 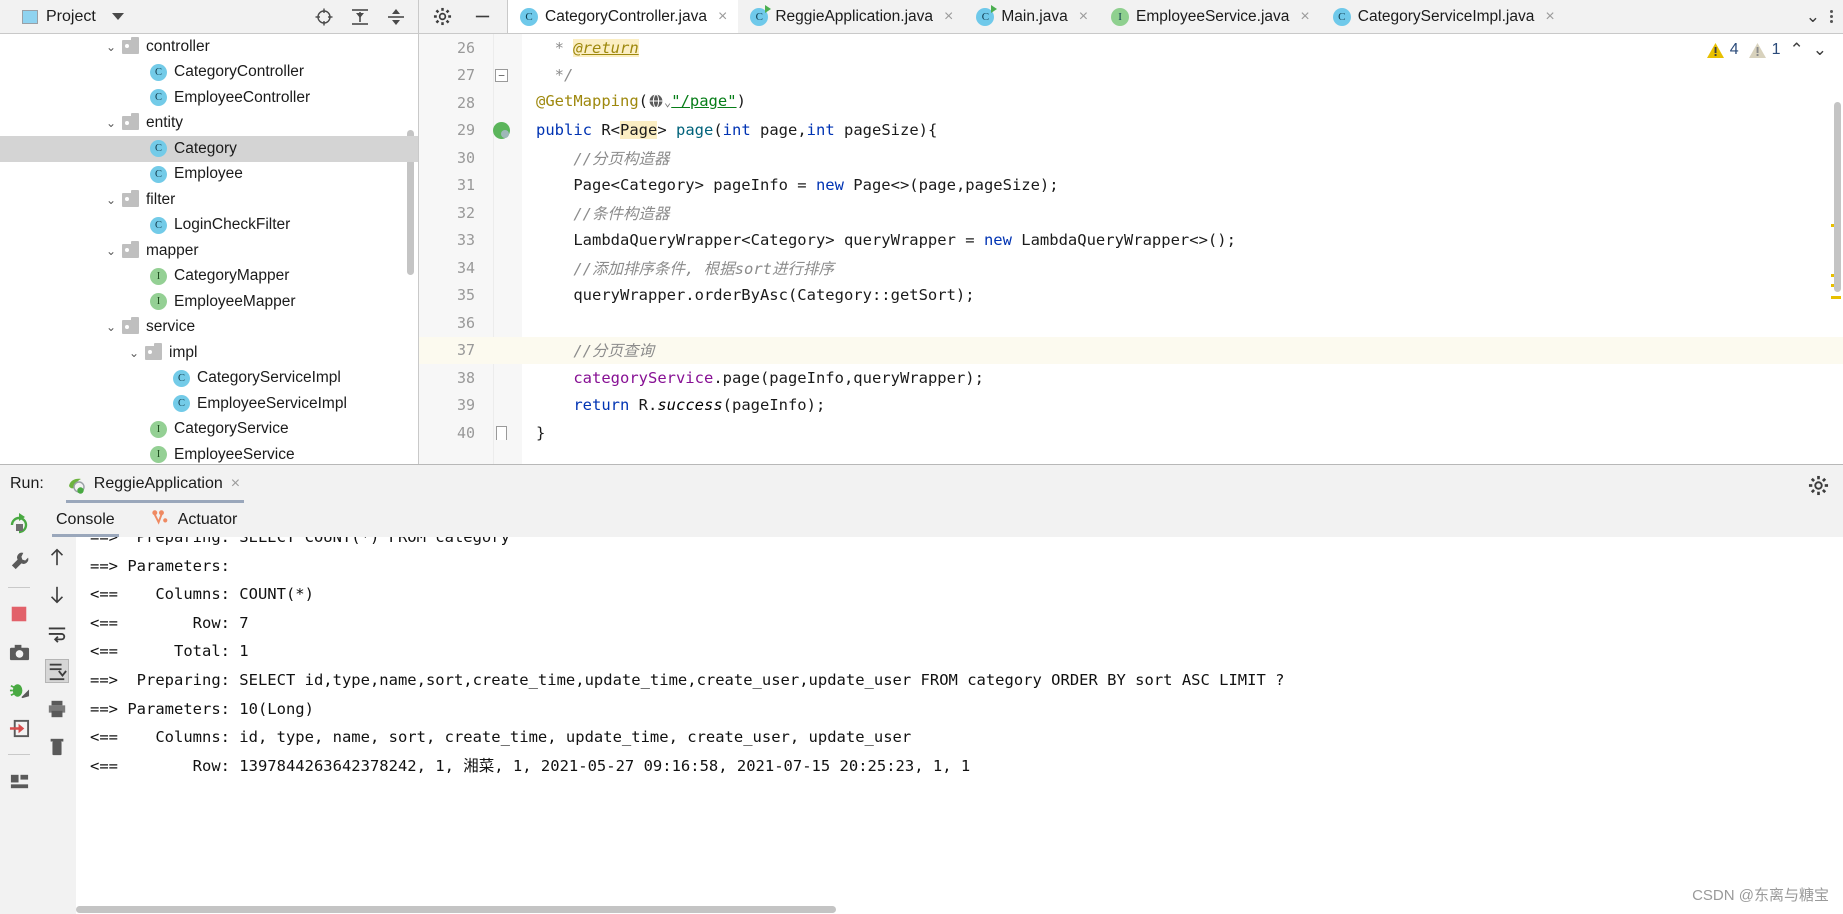 What do you see at coordinates (57, 747) in the screenshot?
I see `trash-icon` at bounding box center [57, 747].